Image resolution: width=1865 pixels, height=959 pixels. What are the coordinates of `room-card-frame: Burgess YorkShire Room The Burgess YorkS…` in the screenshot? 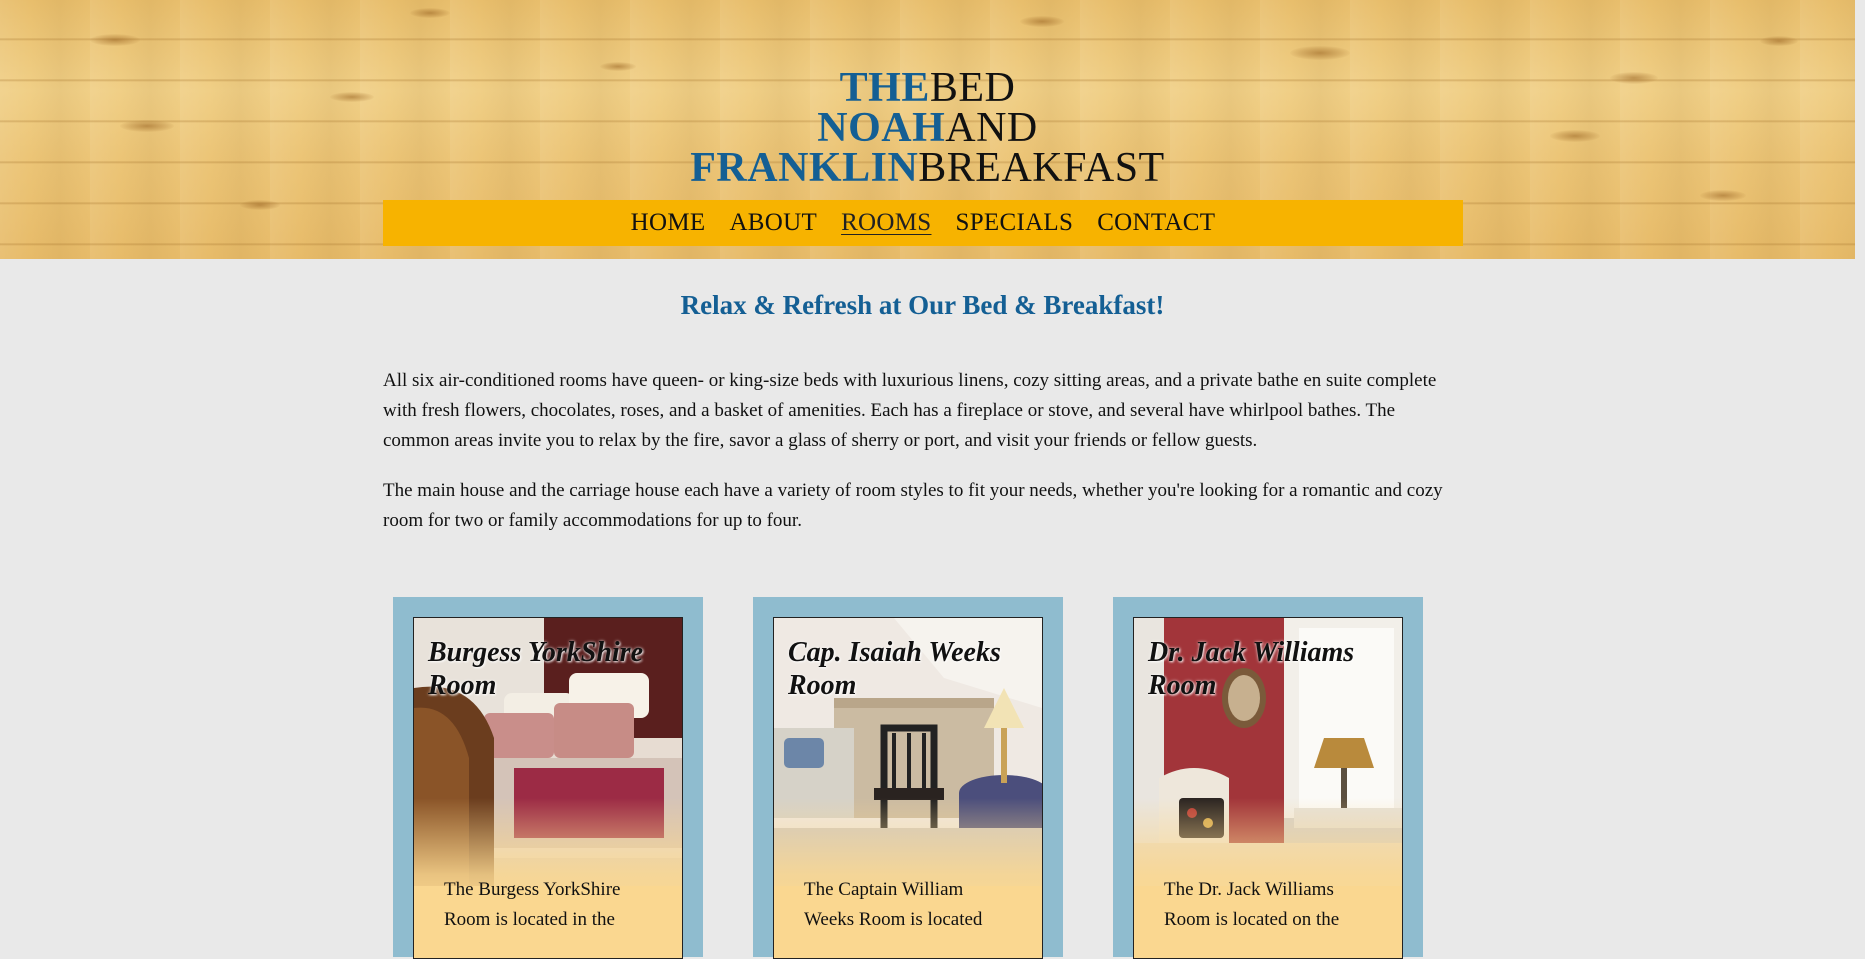 It's located at (548, 788).